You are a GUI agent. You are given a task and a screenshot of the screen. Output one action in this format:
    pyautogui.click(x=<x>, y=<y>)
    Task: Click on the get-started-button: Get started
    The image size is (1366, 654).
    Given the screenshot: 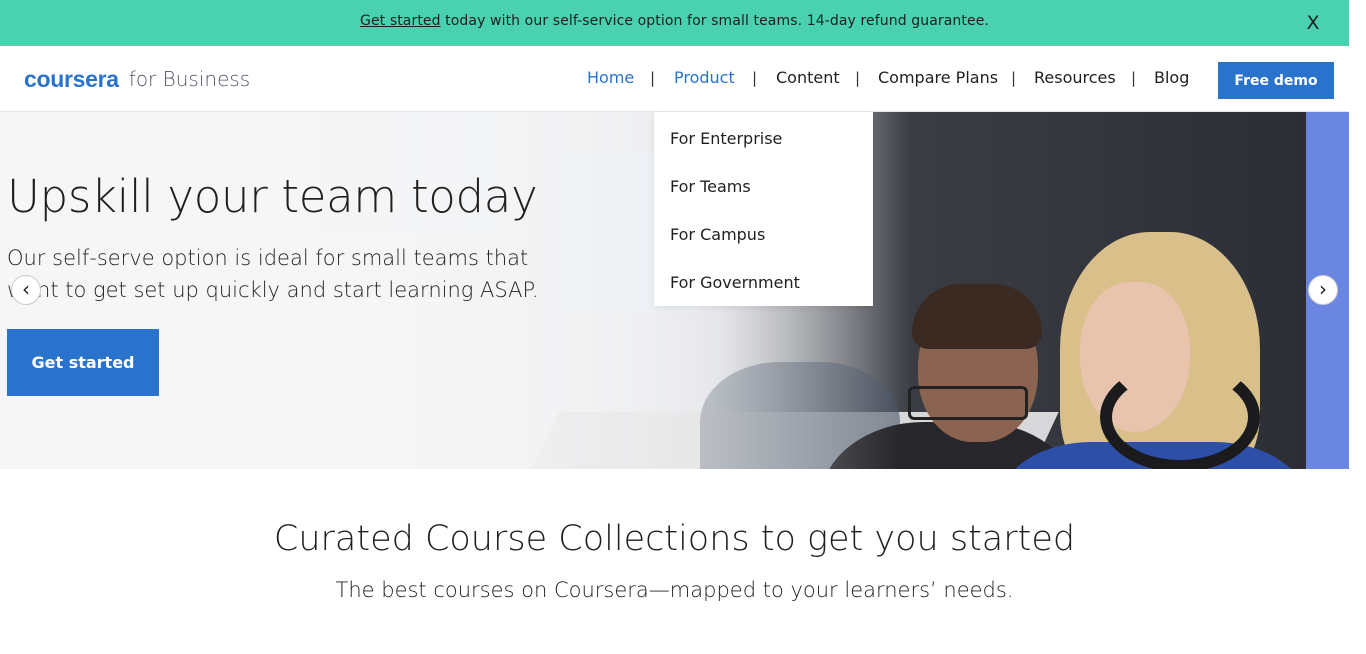 What is the action you would take?
    pyautogui.click(x=83, y=362)
    